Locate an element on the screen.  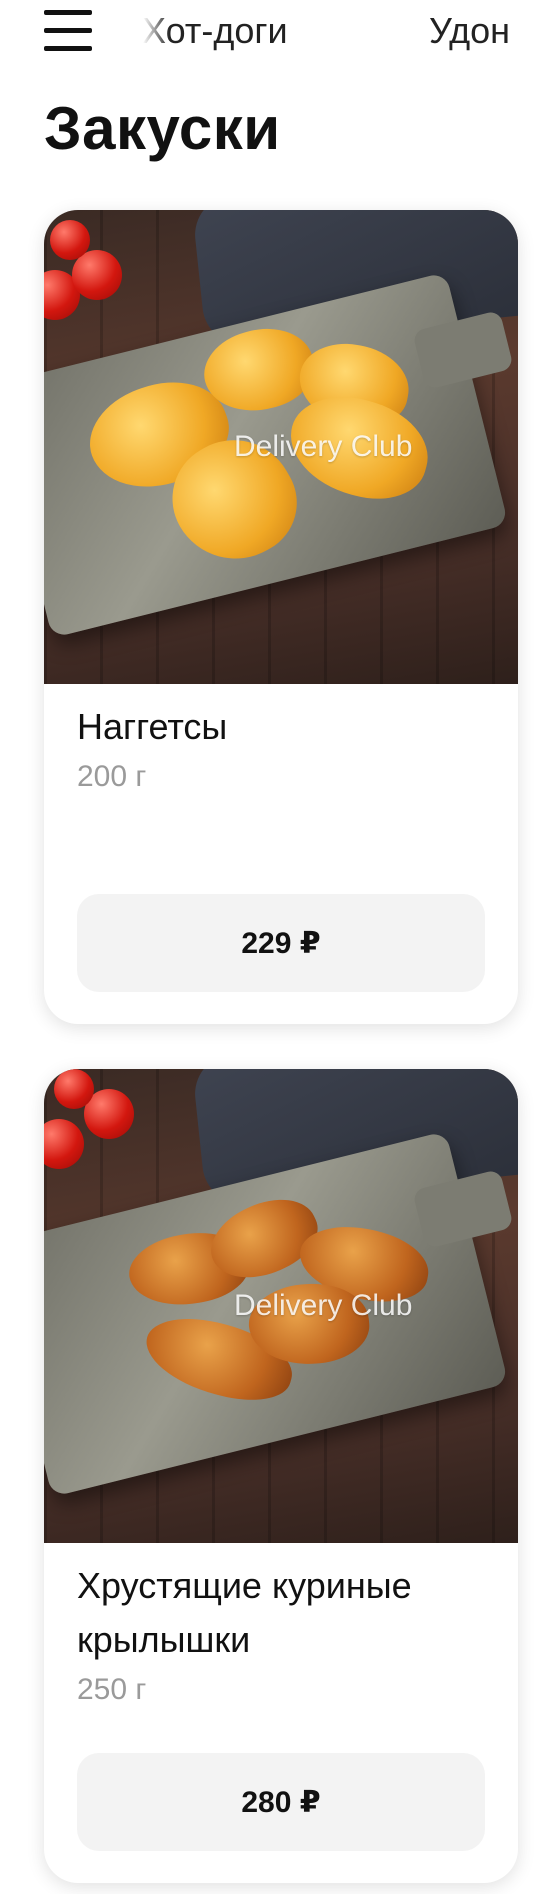
product-weight: 250 г is located at coordinates (112, 1689).